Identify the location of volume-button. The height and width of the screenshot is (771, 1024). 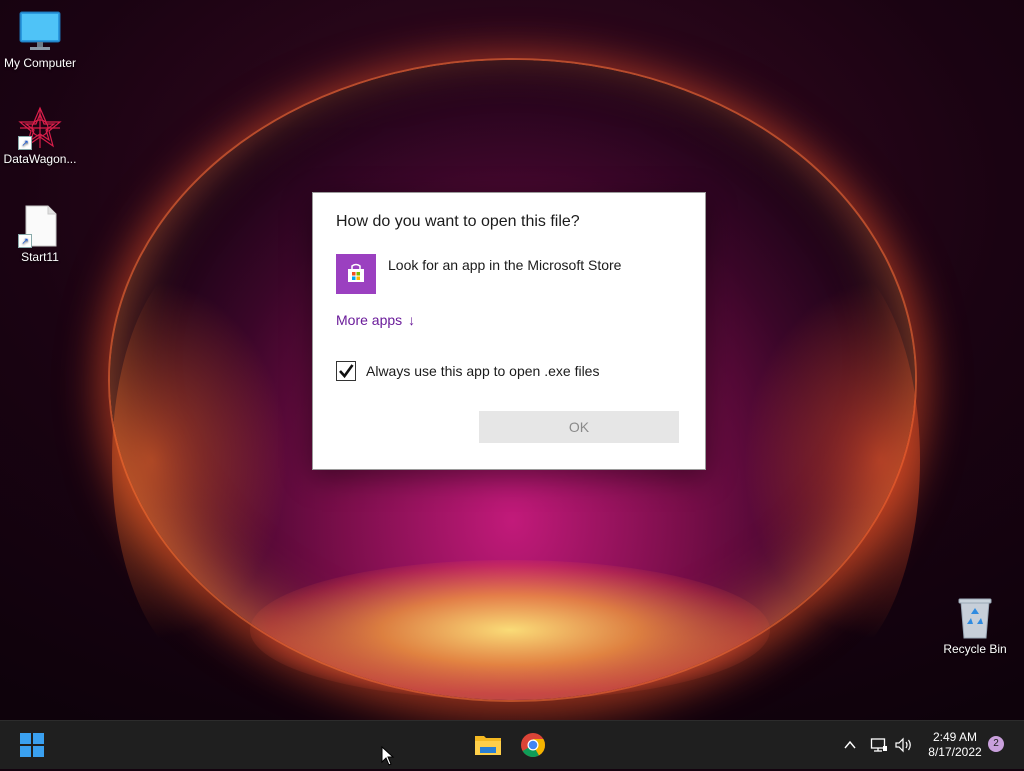
(904, 745).